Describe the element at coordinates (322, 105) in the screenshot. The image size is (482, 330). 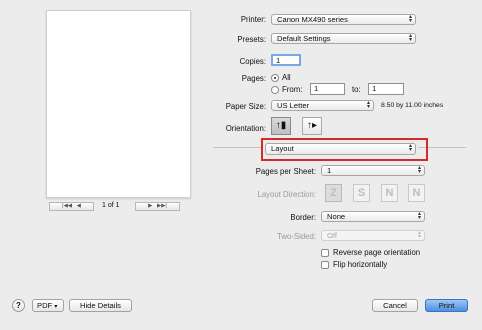
I see `paper-size-popup: US Letter ▴ ▾` at that location.